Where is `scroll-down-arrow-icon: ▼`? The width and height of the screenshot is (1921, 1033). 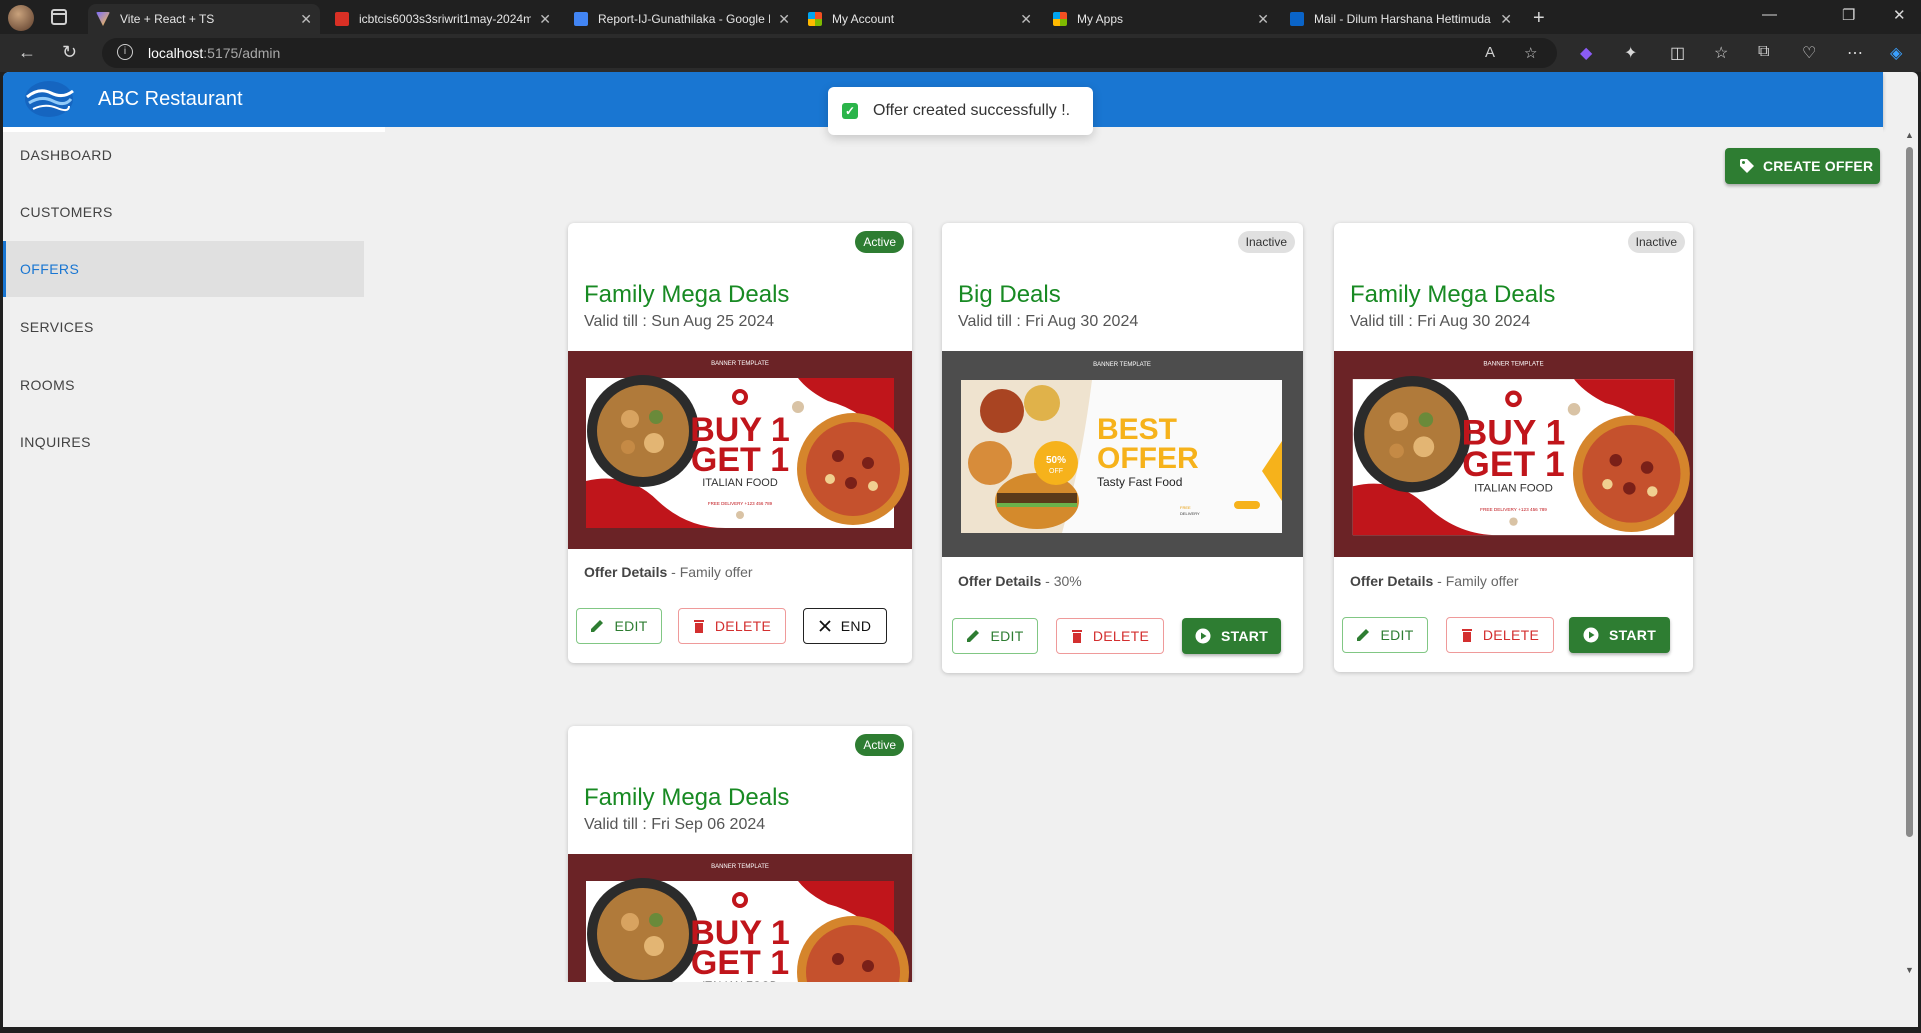 scroll-down-arrow-icon: ▼ is located at coordinates (1909, 970).